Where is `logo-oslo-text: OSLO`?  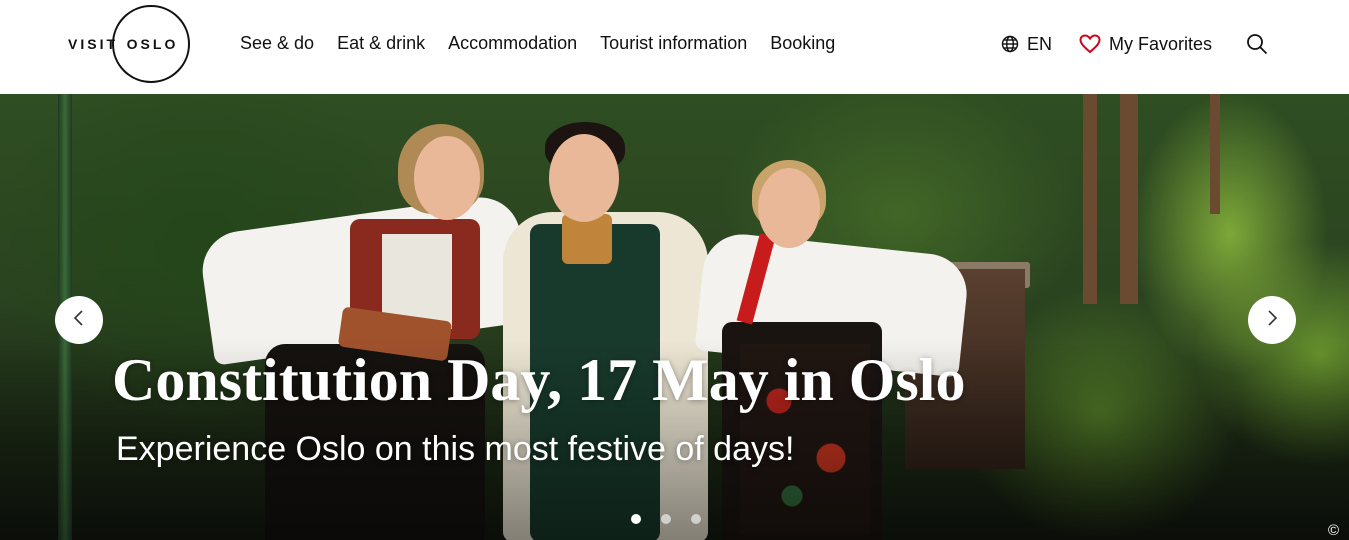
logo-oslo-text: OSLO is located at coordinates (152, 44).